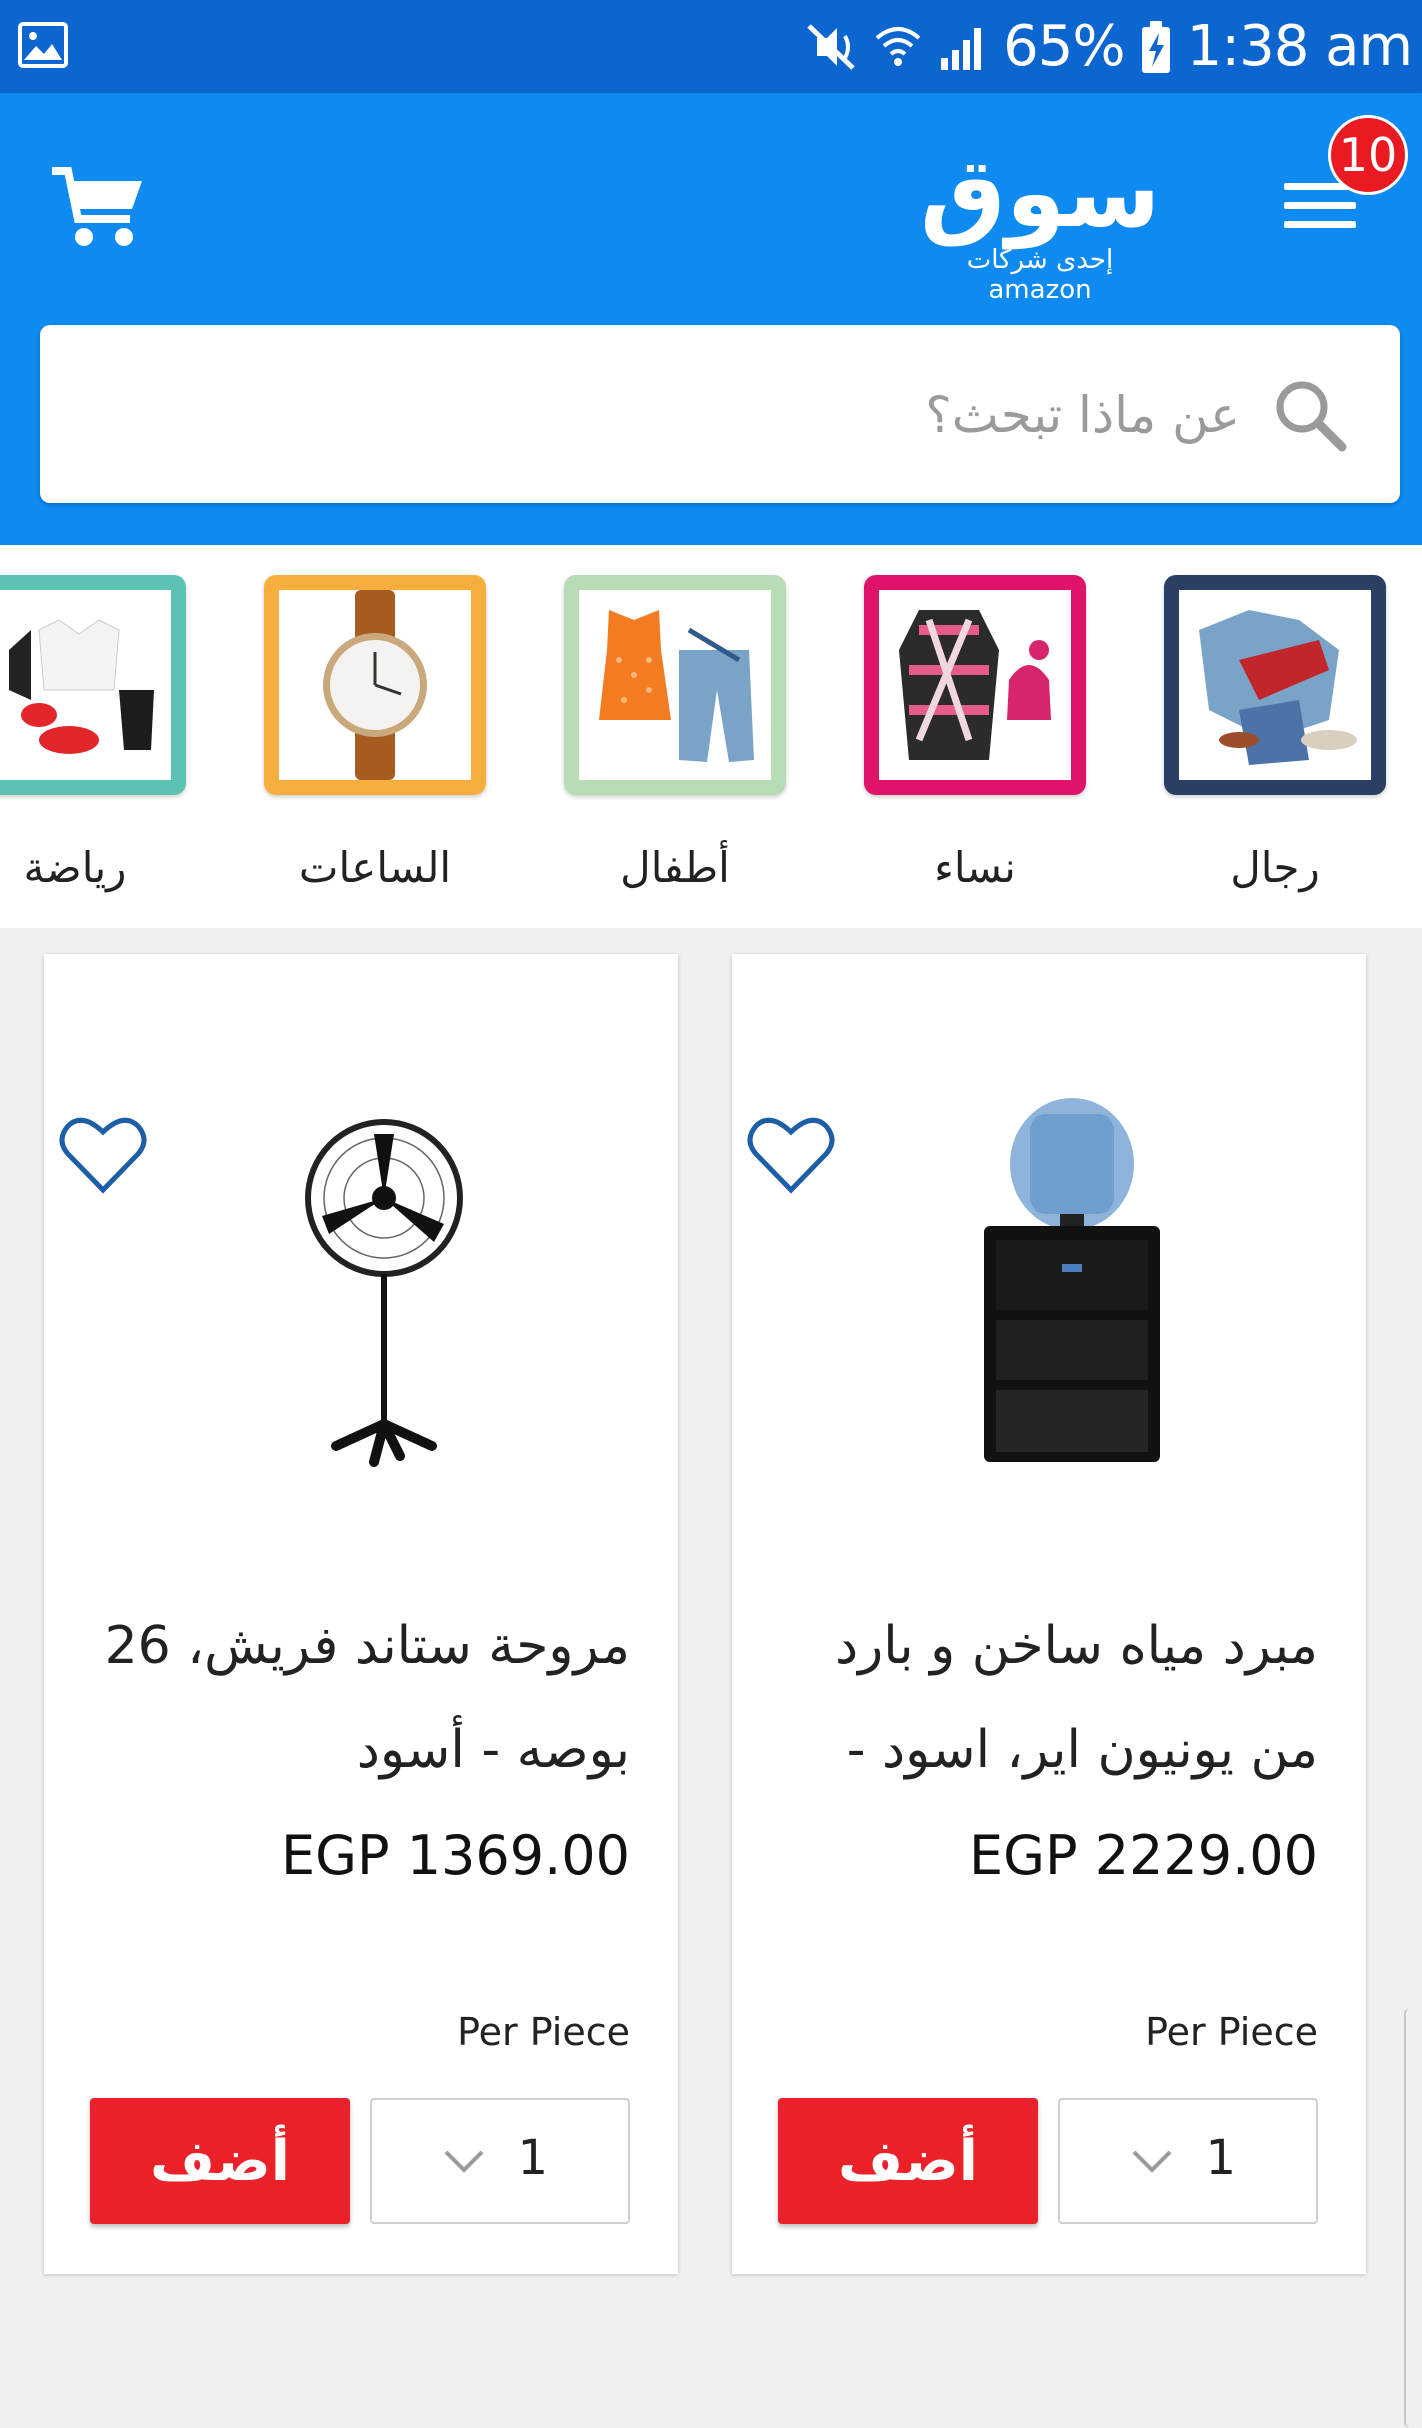  Describe the element at coordinates (831, 47) in the screenshot. I see `mute-vibrate-icon` at that location.